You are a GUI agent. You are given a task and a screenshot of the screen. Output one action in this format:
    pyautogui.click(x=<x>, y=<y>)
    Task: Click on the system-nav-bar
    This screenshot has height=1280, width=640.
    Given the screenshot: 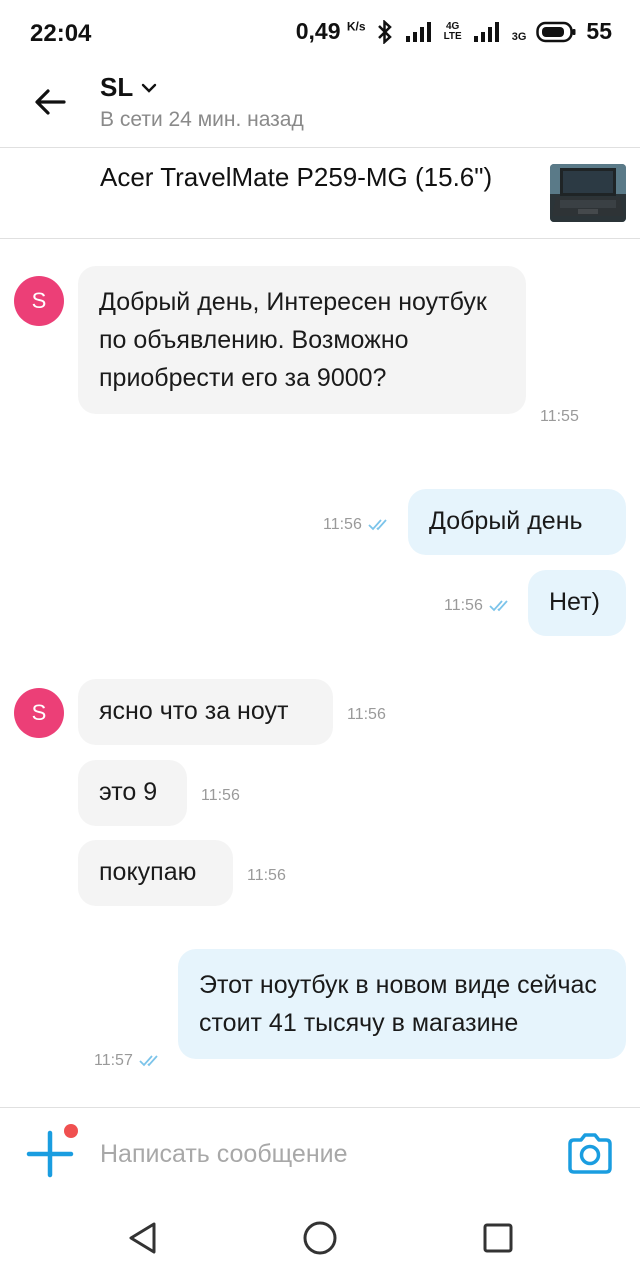 What is the action you would take?
    pyautogui.click(x=320, y=1239)
    